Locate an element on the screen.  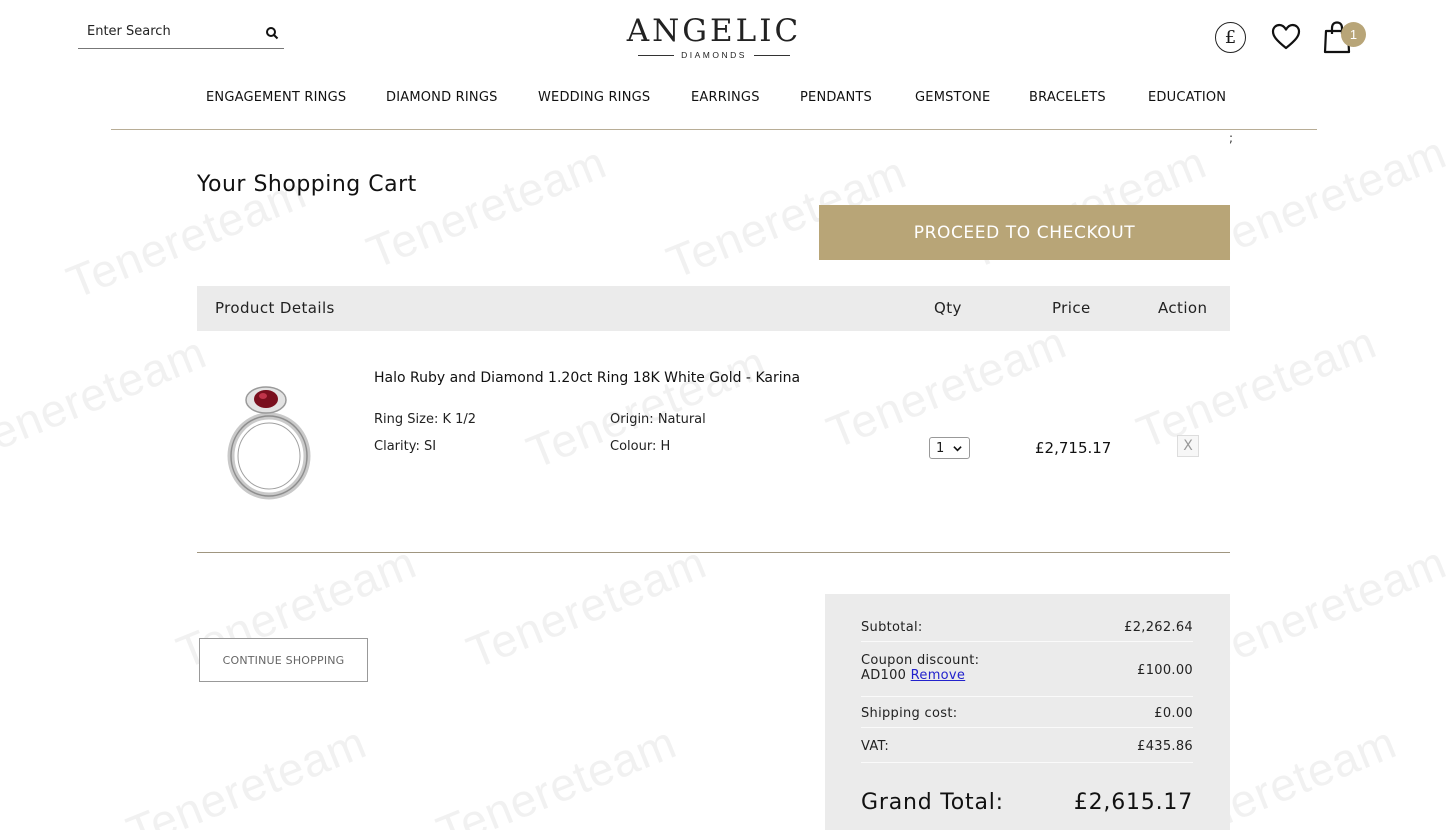
column-action: Action is located at coordinates (1183, 308).